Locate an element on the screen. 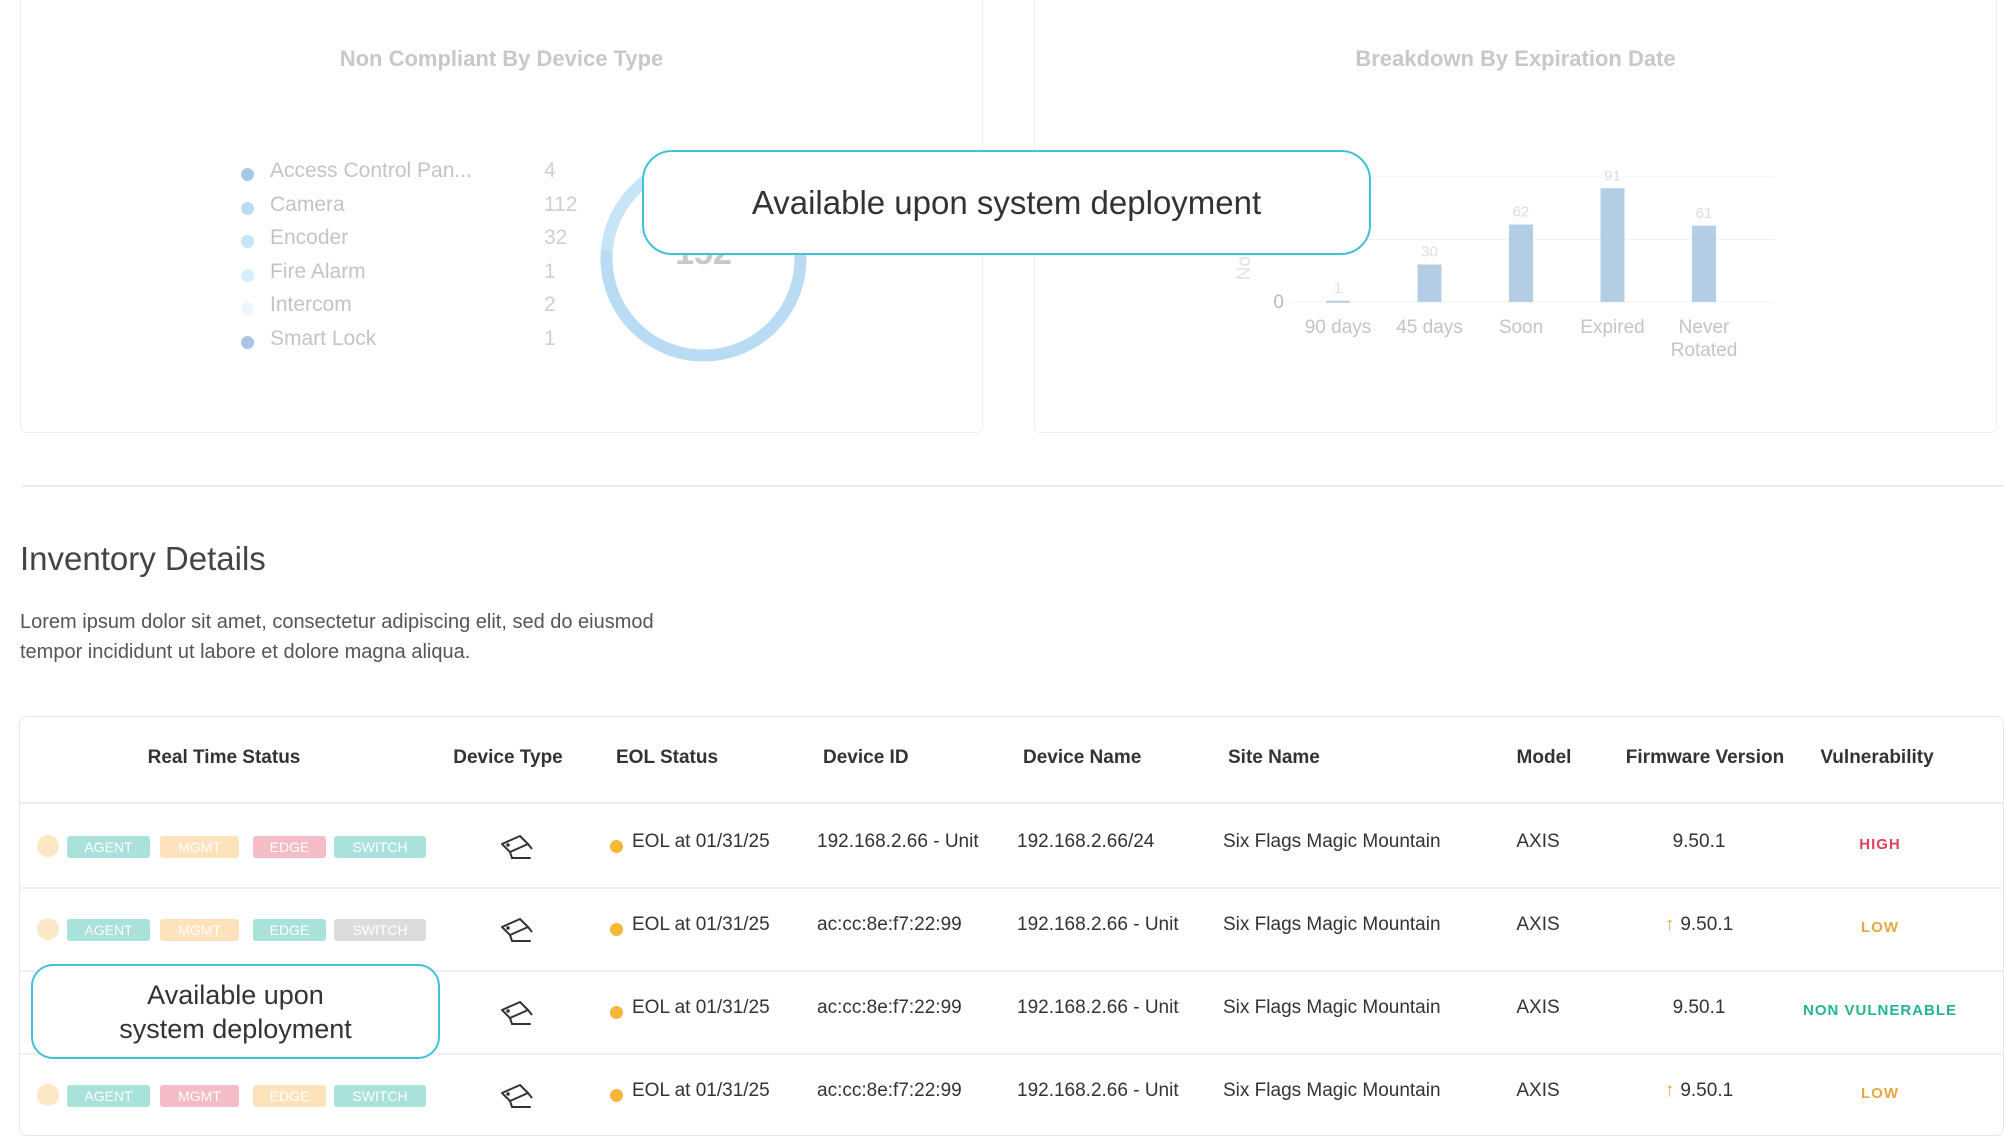 This screenshot has height=1136, width=2004. header-device-name: Device Name is located at coordinates (1082, 758).